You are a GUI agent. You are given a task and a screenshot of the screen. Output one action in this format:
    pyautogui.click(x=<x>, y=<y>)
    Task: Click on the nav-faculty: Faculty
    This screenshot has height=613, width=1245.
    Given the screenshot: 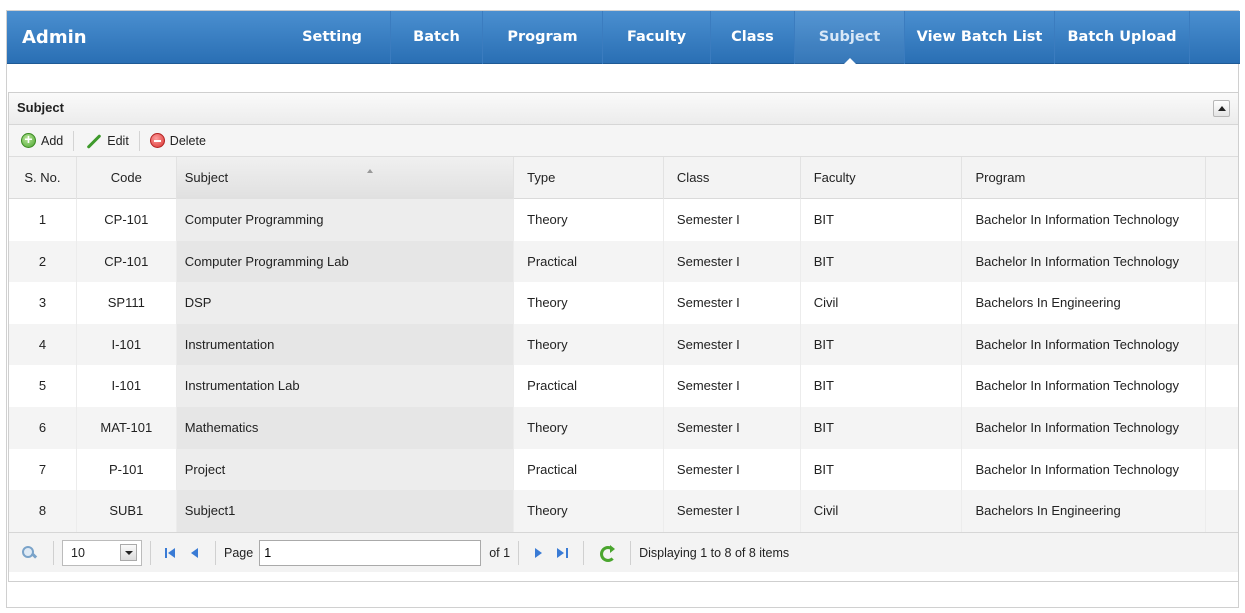 What is the action you would take?
    pyautogui.click(x=657, y=37)
    